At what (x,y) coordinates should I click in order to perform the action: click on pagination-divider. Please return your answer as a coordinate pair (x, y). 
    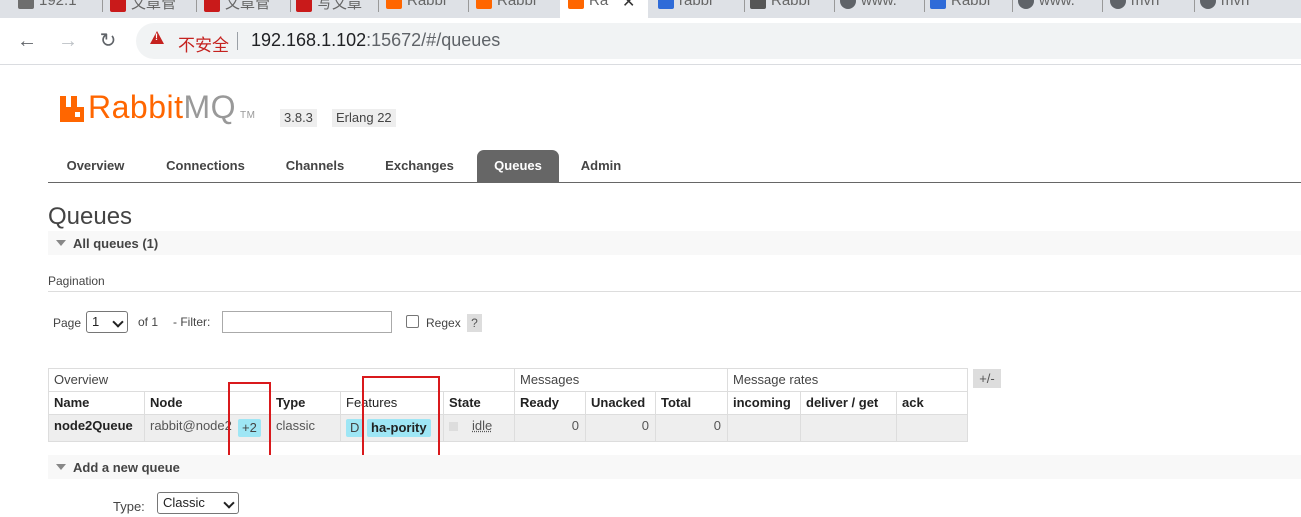
    Looking at the image, I should click on (674, 291).